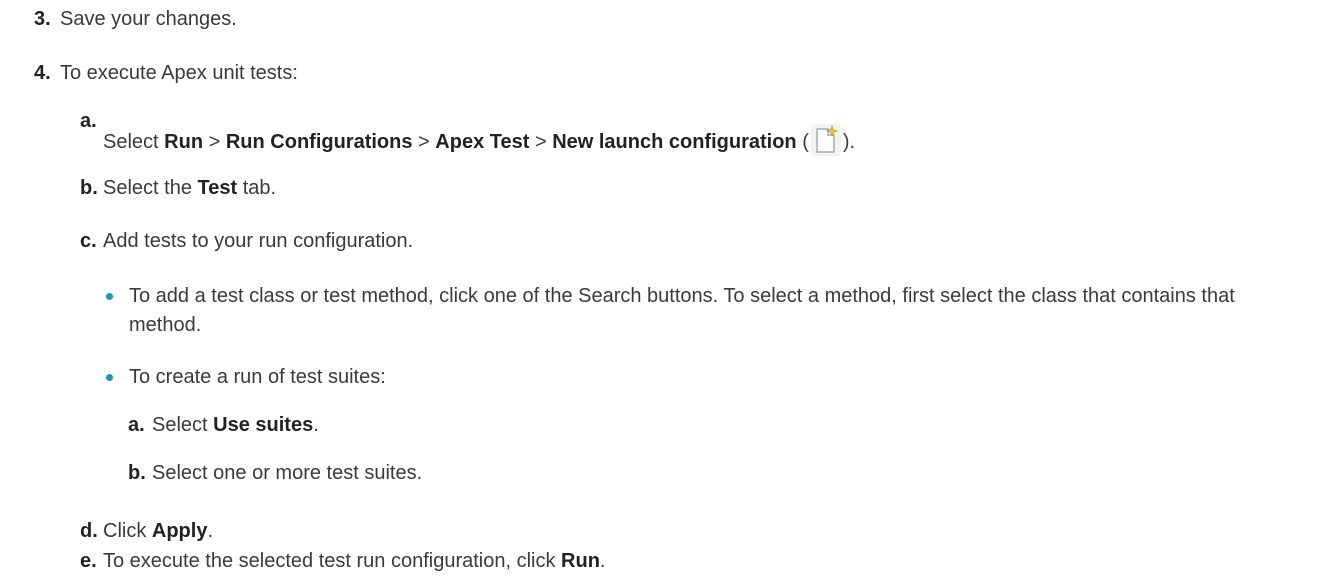  I want to click on substep-letter: d., so click(89, 531).